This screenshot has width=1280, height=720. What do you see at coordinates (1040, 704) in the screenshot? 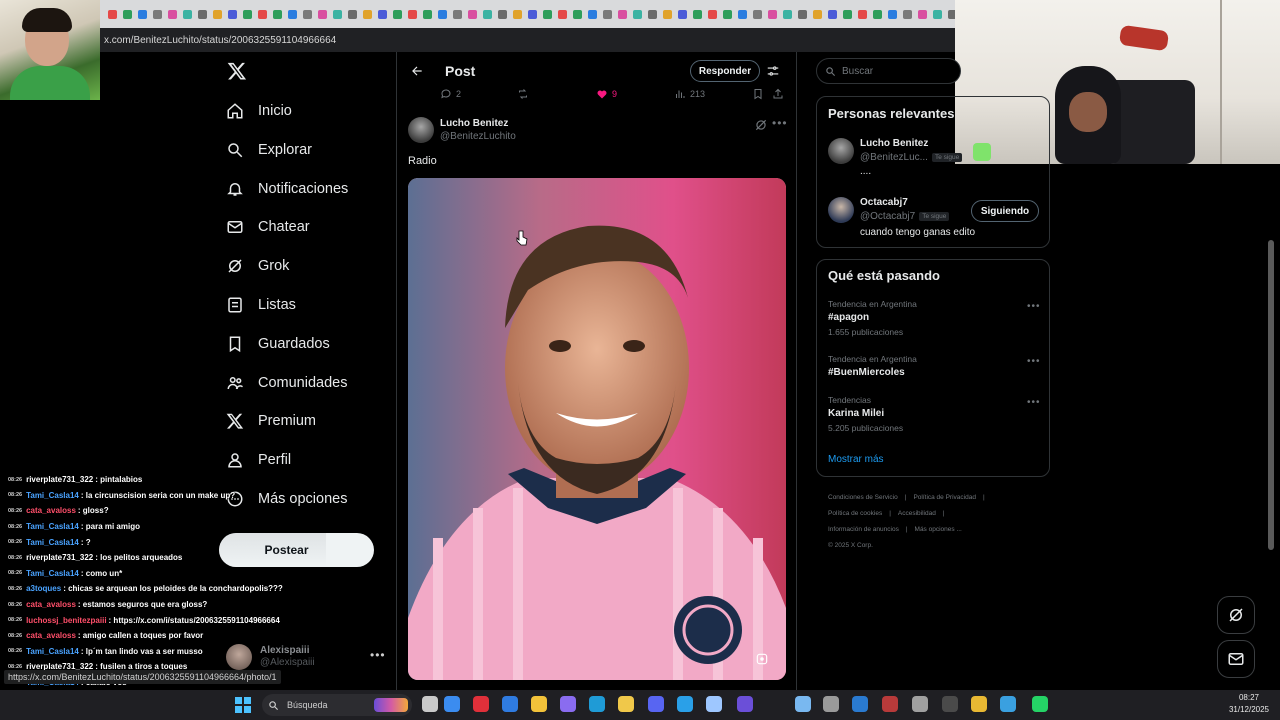
I see `whatsapp-icon` at bounding box center [1040, 704].